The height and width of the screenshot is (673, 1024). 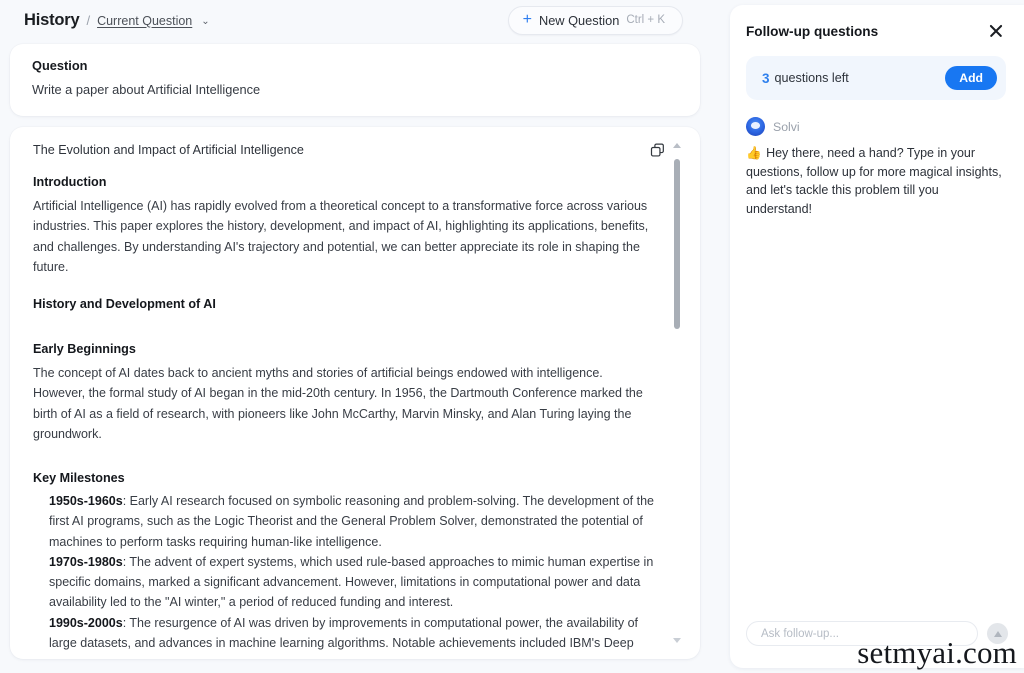 I want to click on plus-icon: +, so click(x=527, y=19).